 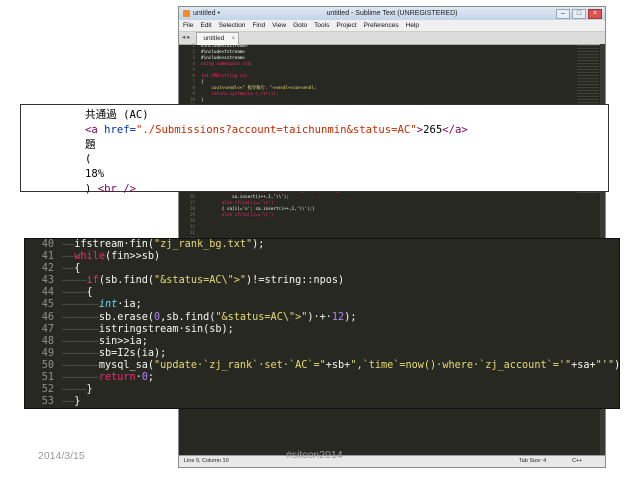 I want to click on line-number: 47, so click(x=47, y=329).